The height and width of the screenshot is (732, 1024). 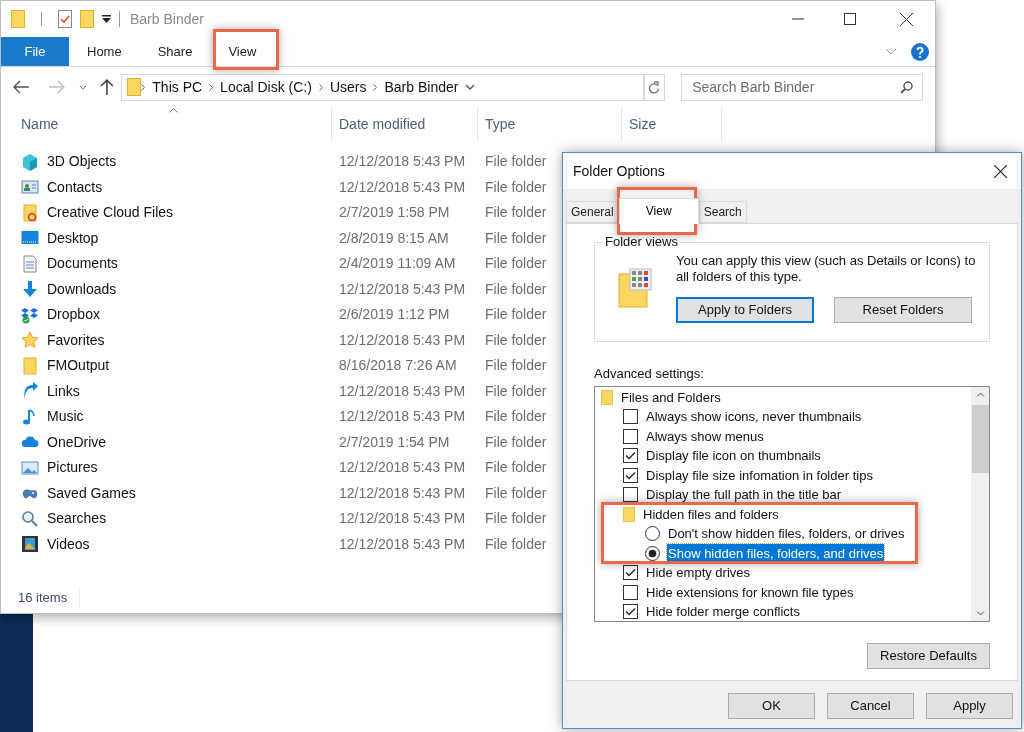 What do you see at coordinates (750, 592) in the screenshot?
I see `option-label: Hide extensions for known file types` at bounding box center [750, 592].